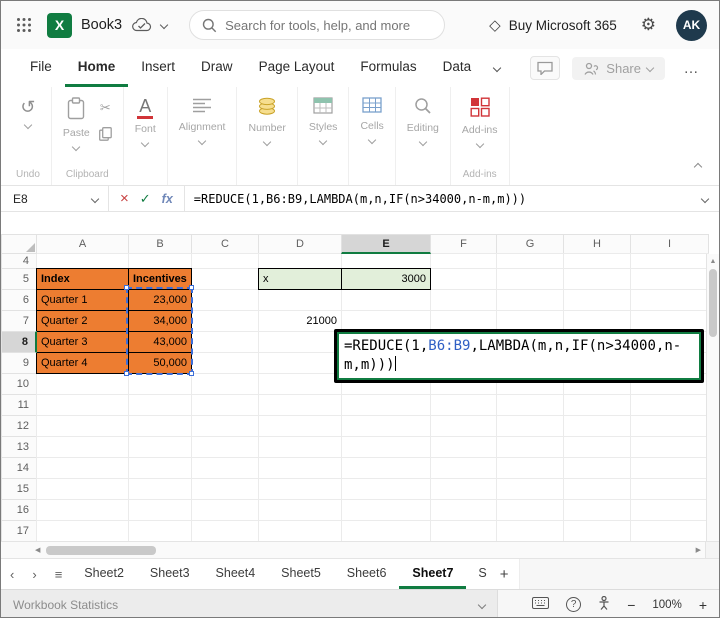  I want to click on cell-I13, so click(669, 447).